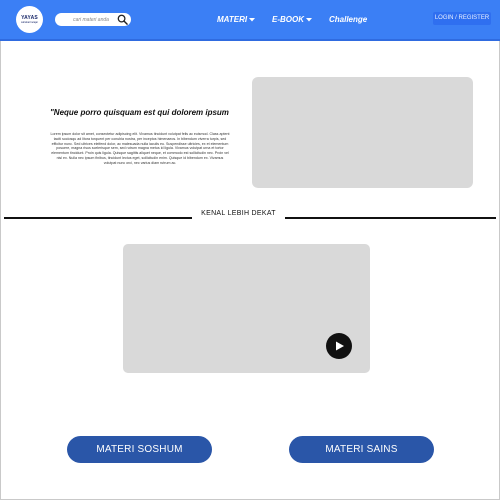  I want to click on play-icon, so click(340, 346).